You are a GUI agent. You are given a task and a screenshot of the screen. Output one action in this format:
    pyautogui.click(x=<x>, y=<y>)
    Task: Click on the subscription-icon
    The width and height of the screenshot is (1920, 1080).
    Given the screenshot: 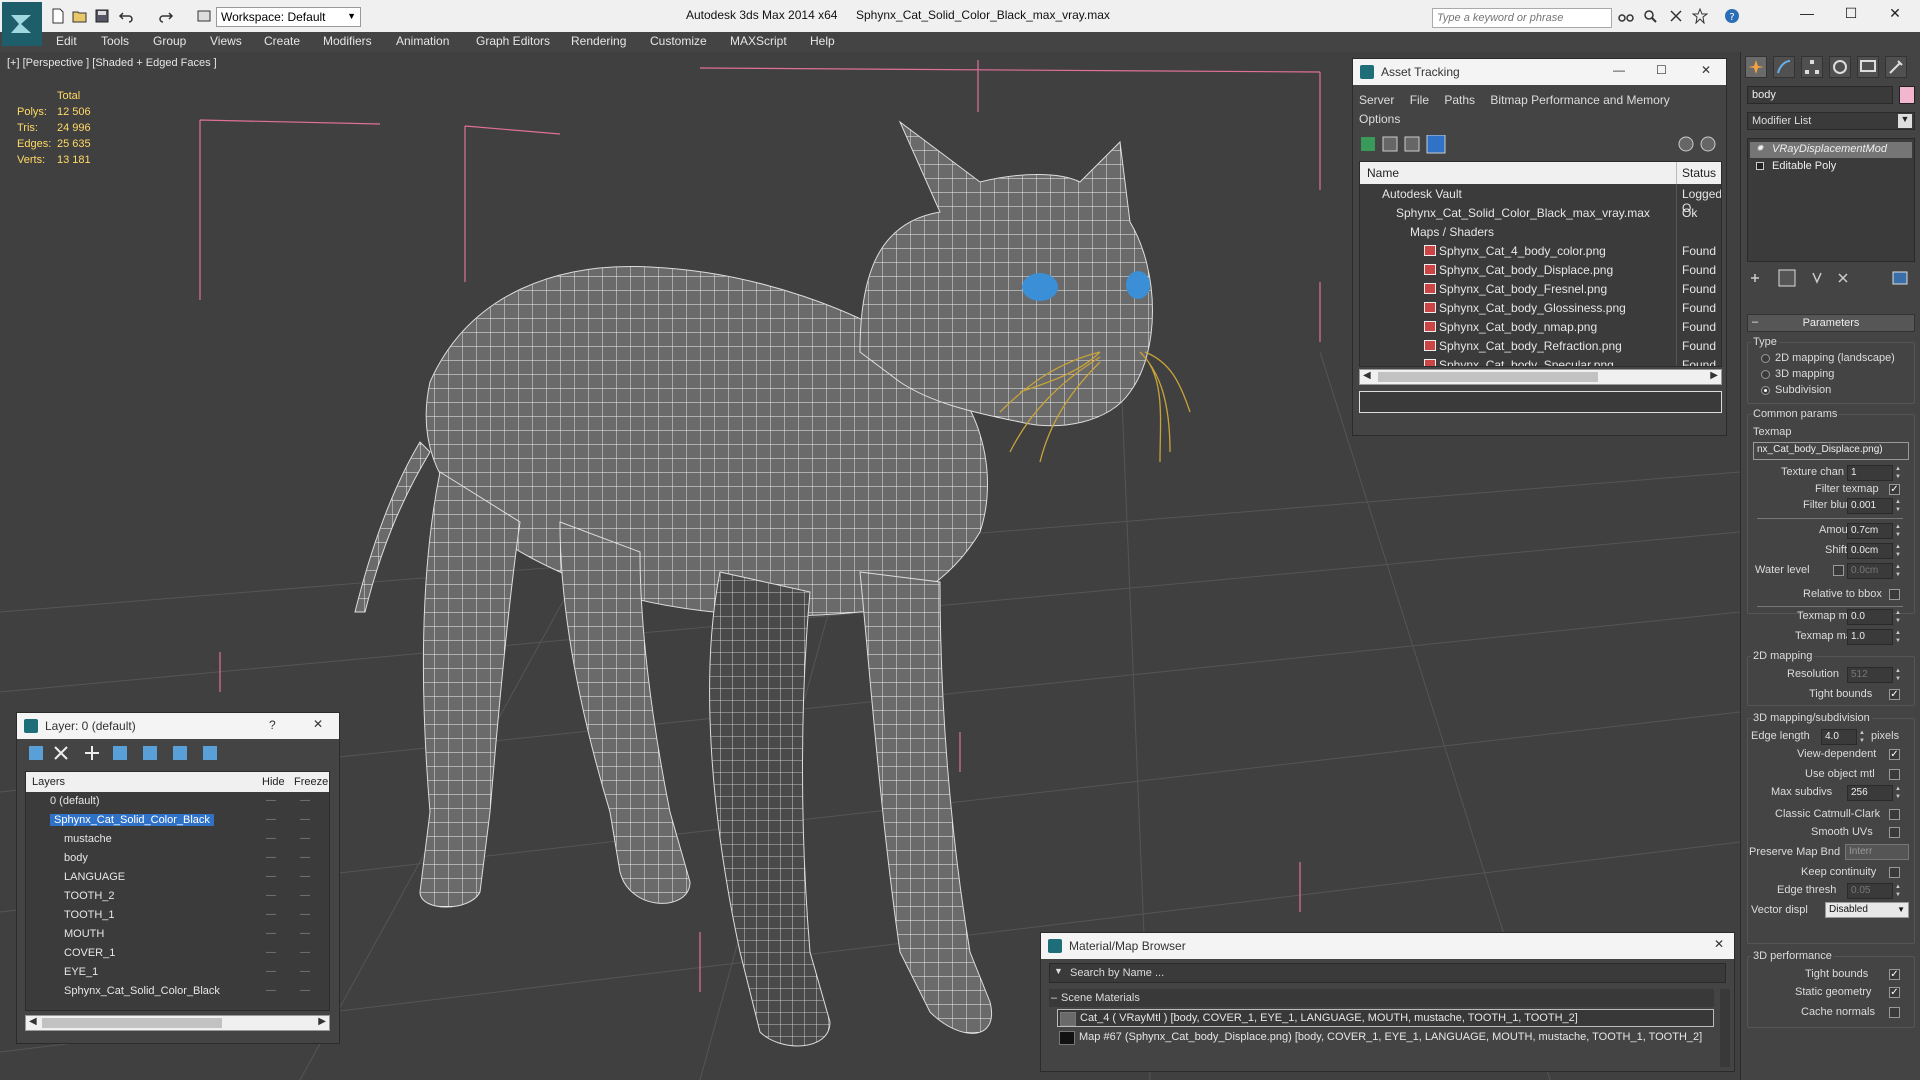 What is the action you would take?
    pyautogui.click(x=1676, y=16)
    